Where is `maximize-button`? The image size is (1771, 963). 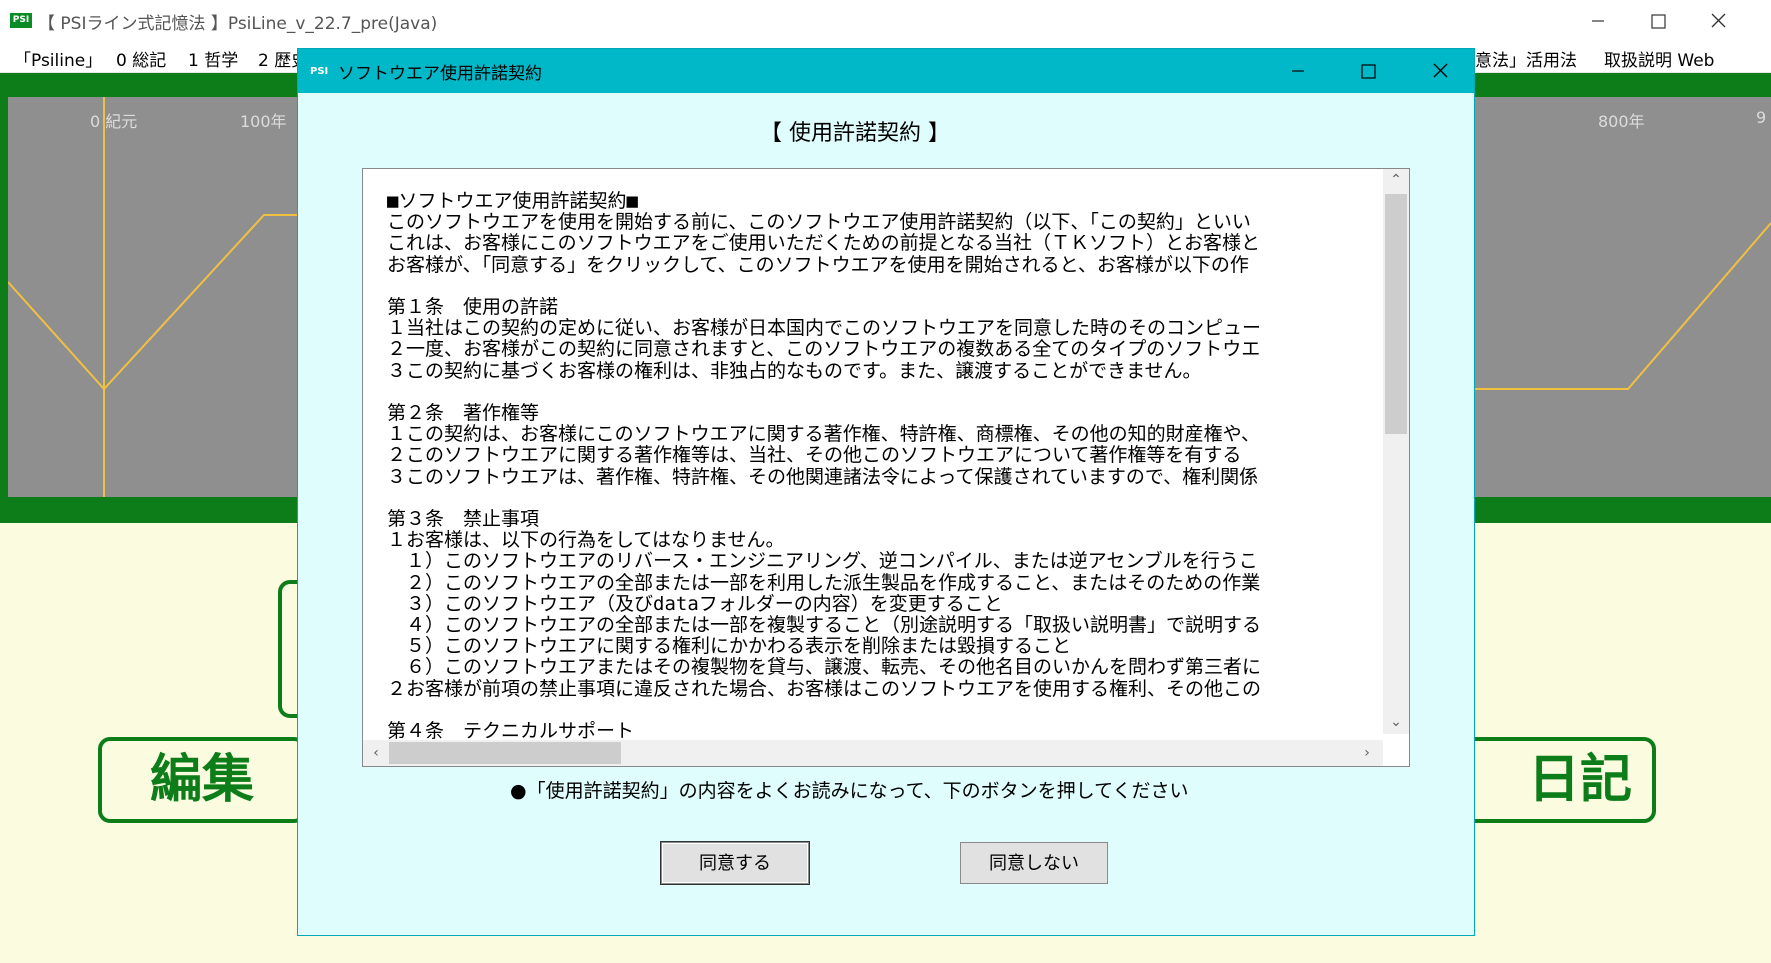
maximize-button is located at coordinates (1658, 21).